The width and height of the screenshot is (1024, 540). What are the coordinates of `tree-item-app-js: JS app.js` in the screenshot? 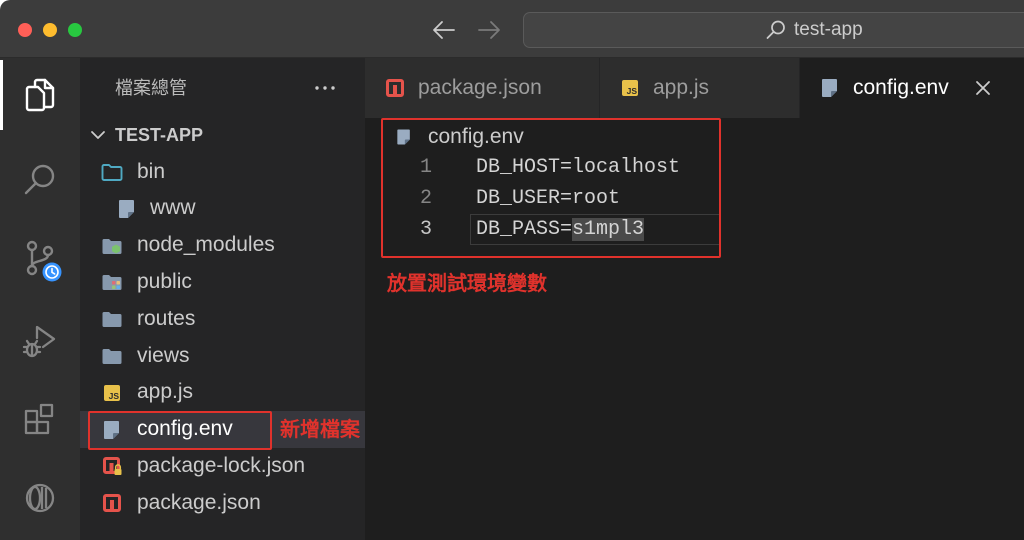 It's located at (222, 392).